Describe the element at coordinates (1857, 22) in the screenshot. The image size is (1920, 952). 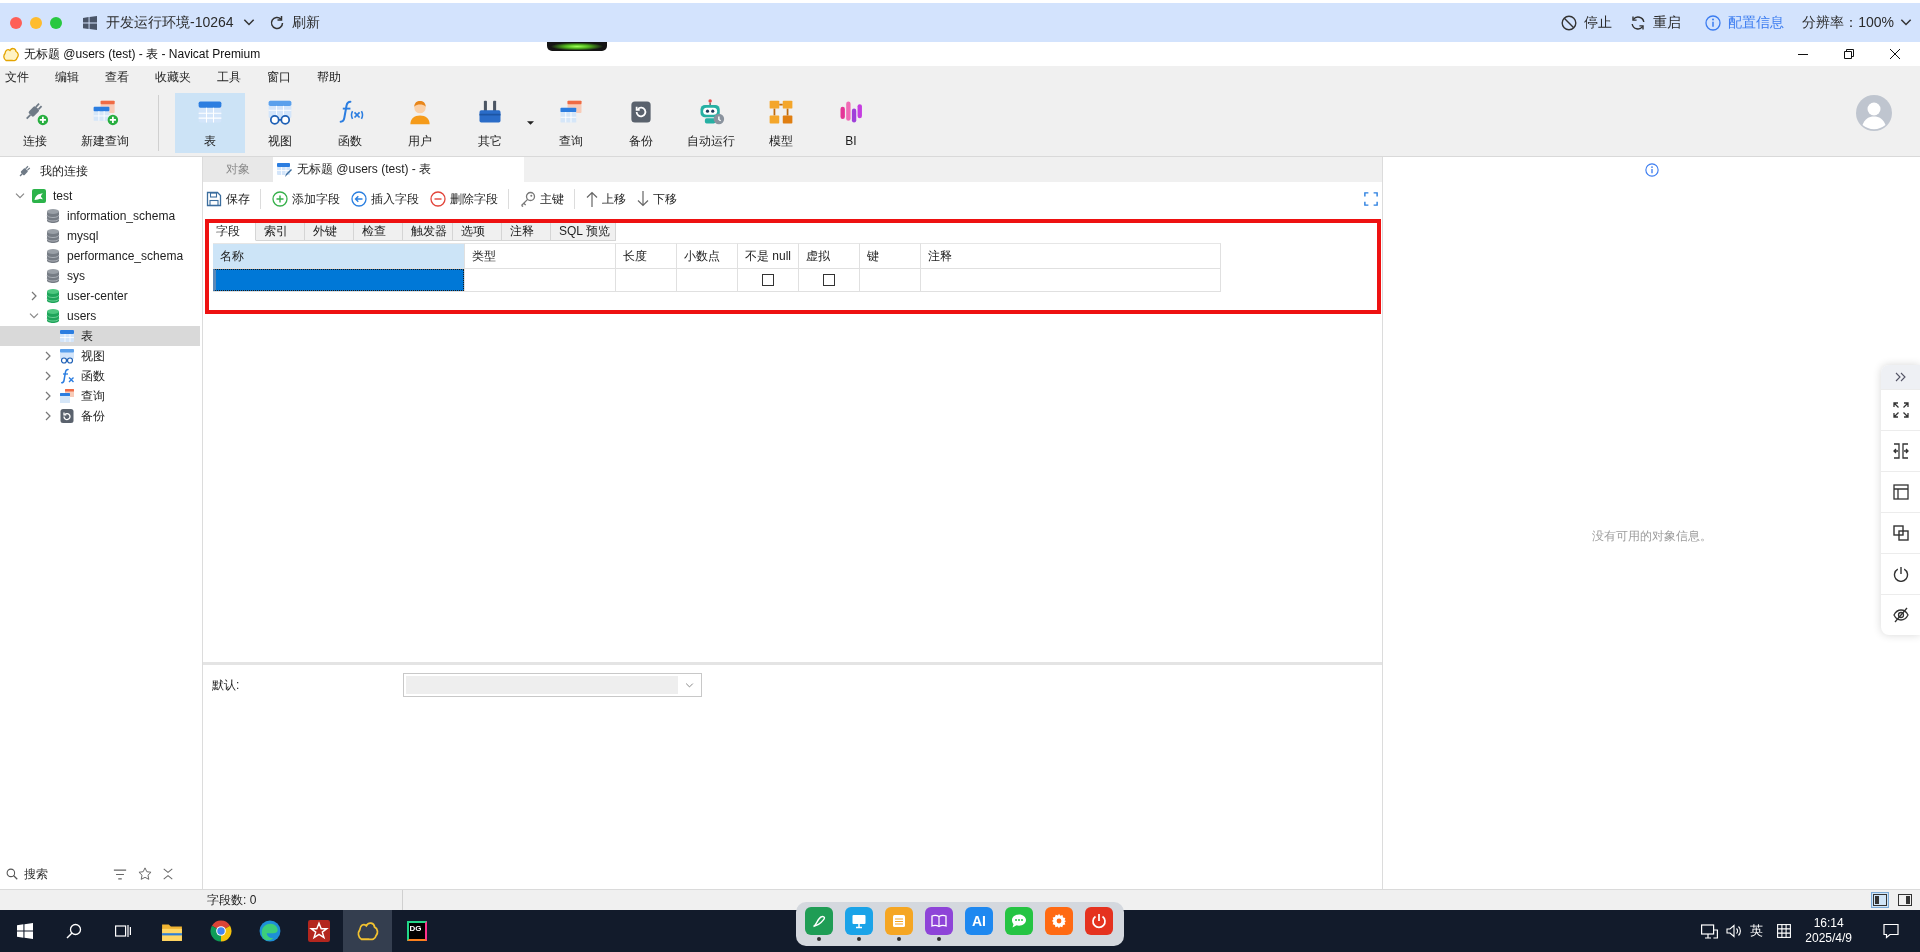
I see `resolution-dropdown: 分辨率：100%` at that location.